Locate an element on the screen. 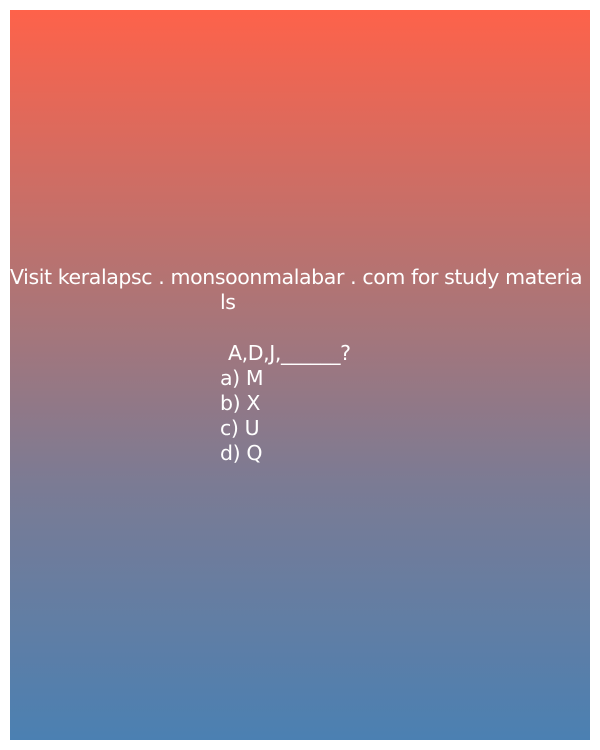 The image size is (600, 750). option-d: d) Q is located at coordinates (241, 453).